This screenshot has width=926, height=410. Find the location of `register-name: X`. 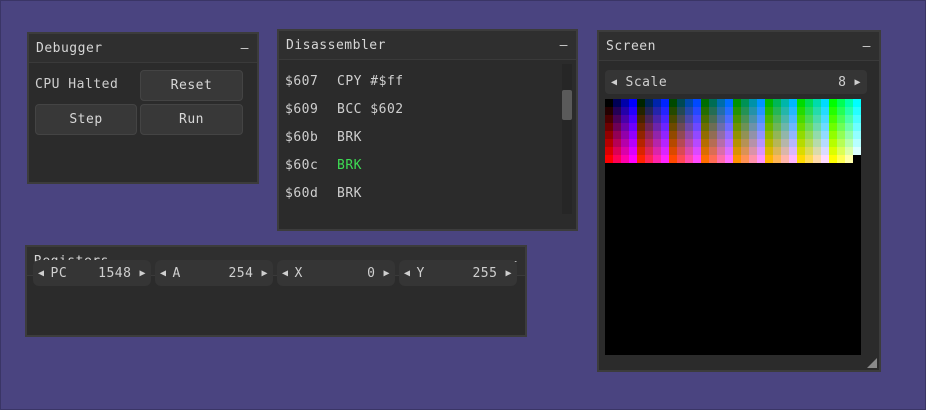

register-name: X is located at coordinates (298, 273).